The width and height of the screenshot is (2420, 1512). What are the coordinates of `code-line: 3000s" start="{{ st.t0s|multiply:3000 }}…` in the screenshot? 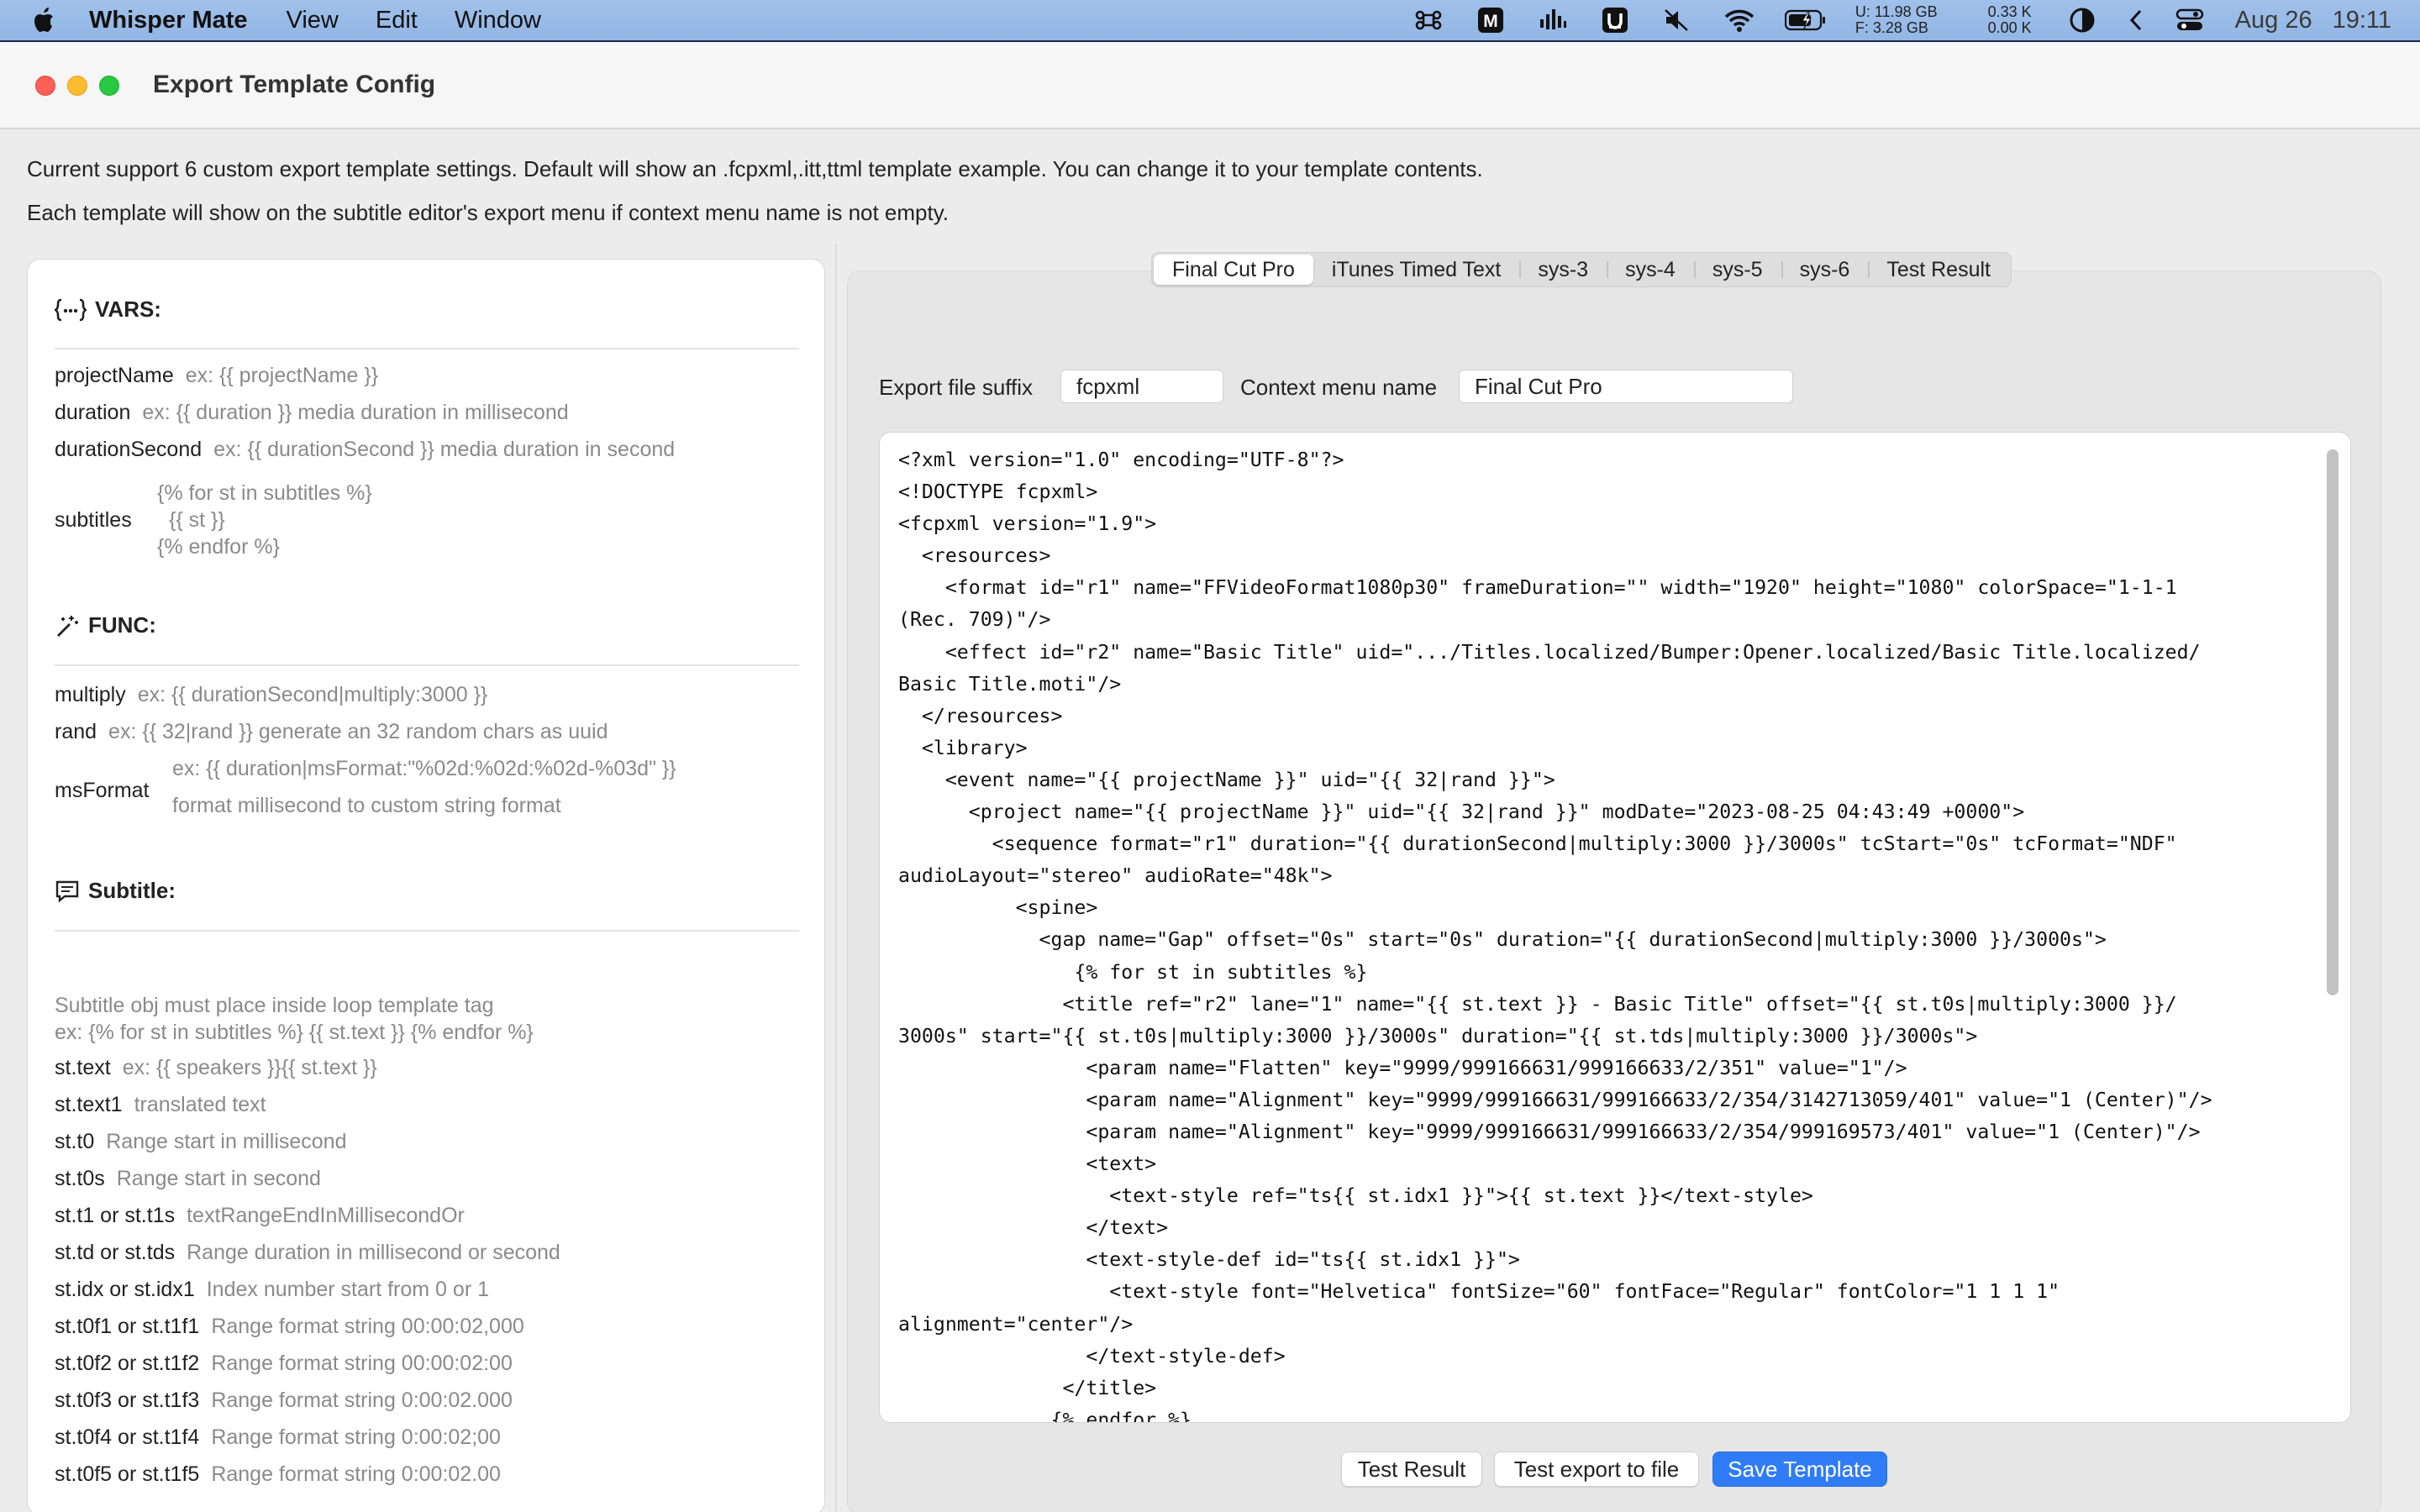 It's located at (1438, 1035).